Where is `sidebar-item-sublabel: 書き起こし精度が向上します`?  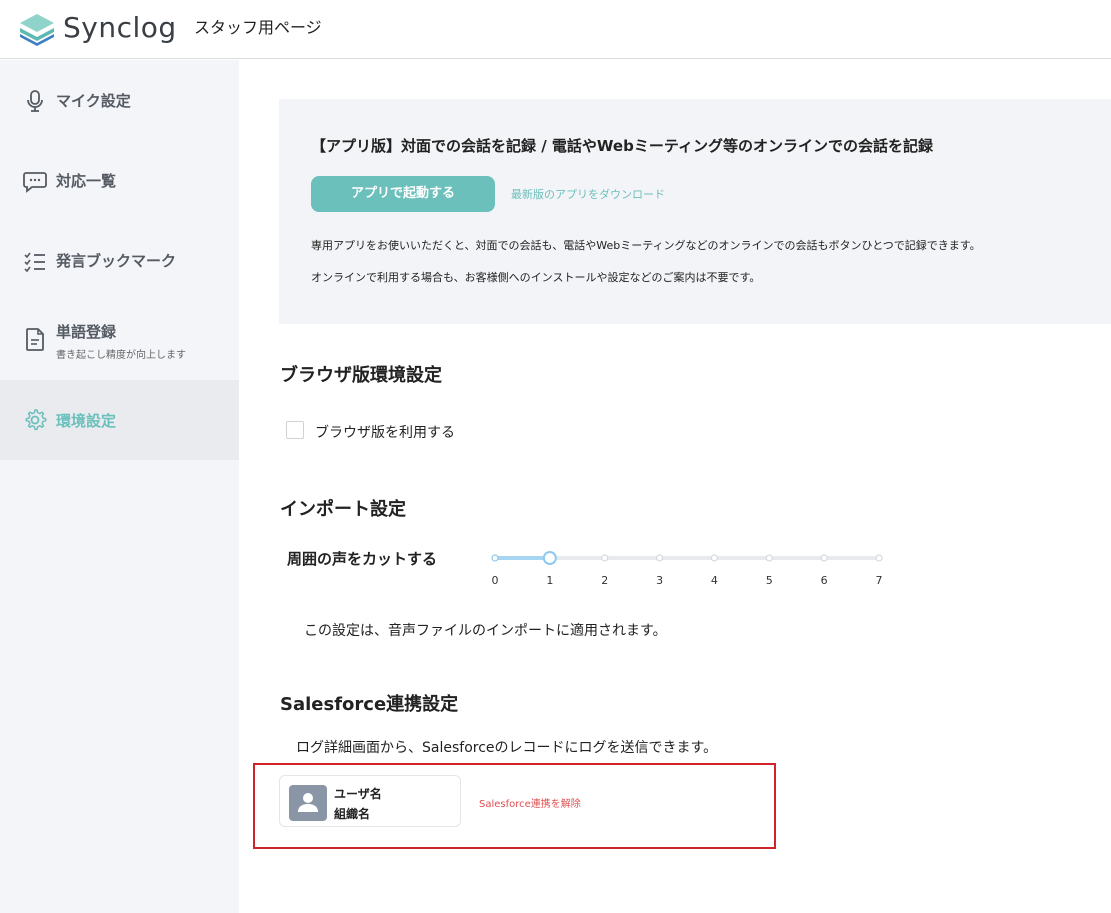 sidebar-item-sublabel: 書き起こし精度が向上します is located at coordinates (121, 355).